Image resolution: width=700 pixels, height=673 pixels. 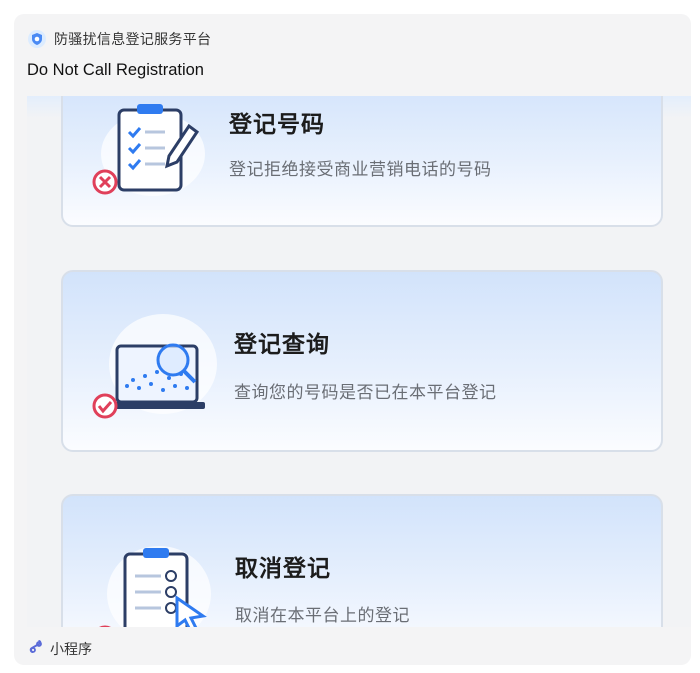 I want to click on card-title: Do Not Call Registration, so click(x=115, y=70).